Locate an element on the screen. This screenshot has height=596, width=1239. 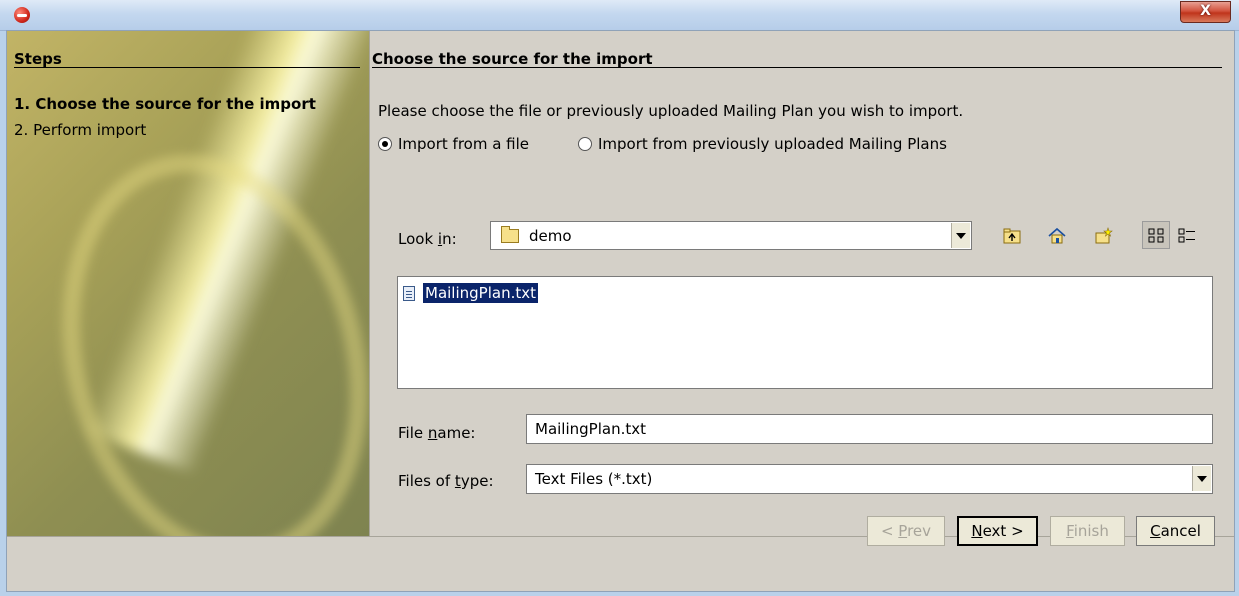
home-icon is located at coordinates (1057, 235).